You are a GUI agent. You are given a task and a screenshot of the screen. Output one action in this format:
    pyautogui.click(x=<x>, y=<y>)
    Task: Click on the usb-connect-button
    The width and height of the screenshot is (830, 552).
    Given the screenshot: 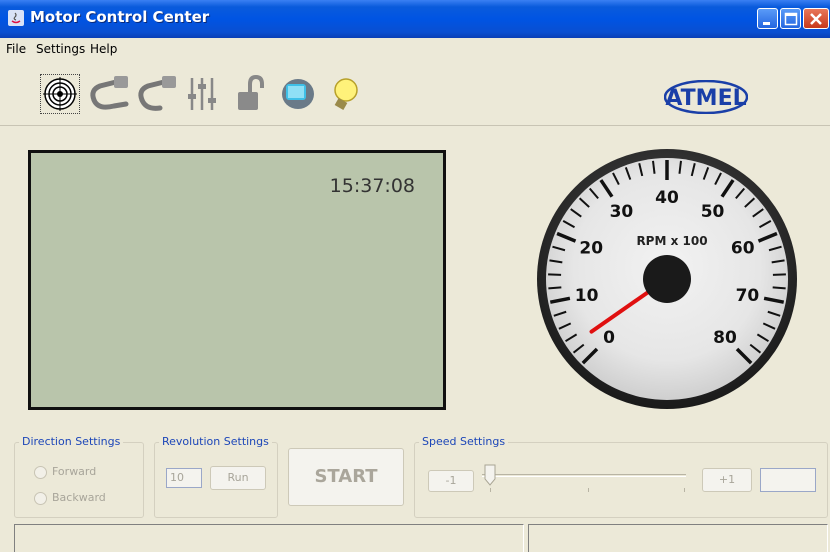 What is the action you would take?
    pyautogui.click(x=108, y=94)
    